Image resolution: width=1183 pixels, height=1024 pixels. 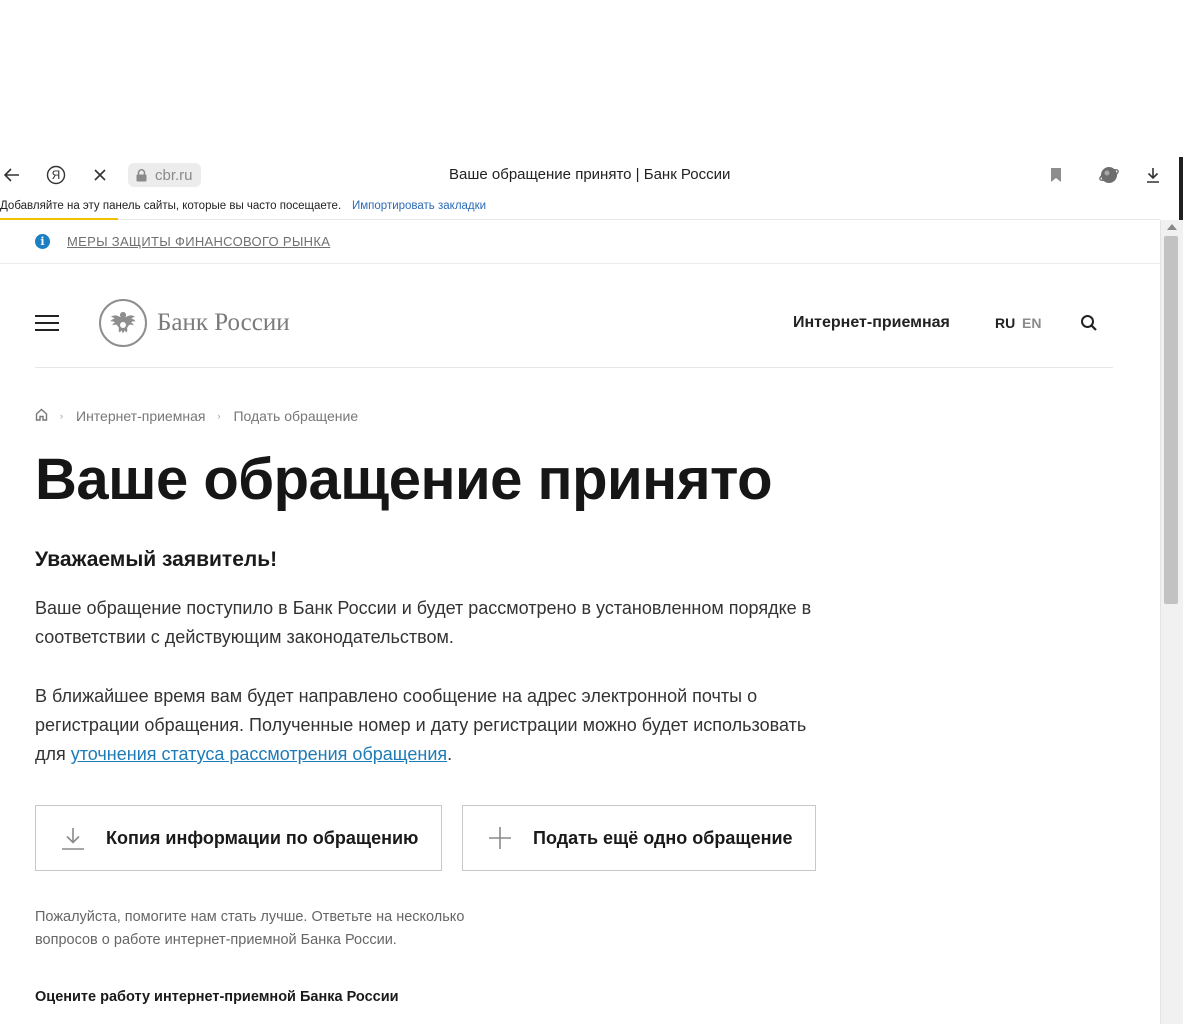 I want to click on url-text: cbr.ru, so click(x=174, y=175).